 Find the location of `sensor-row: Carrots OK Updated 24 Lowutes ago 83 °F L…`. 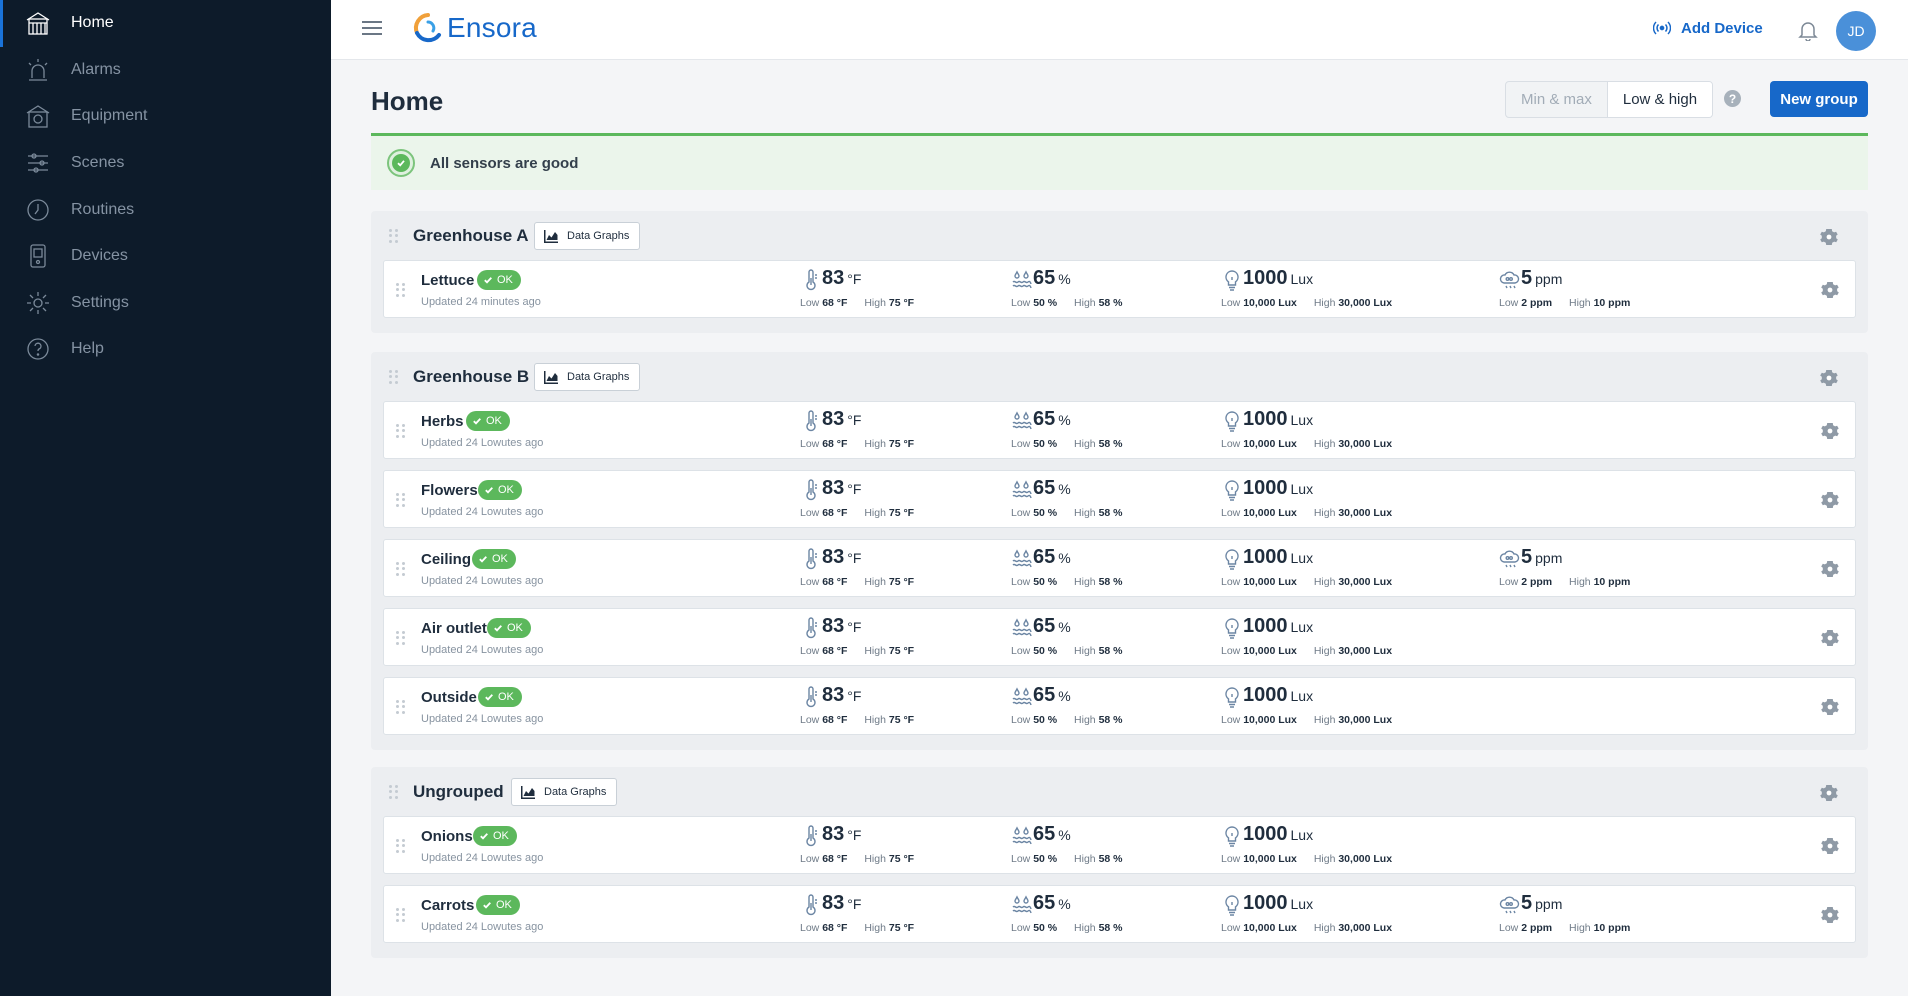

sensor-row: Carrots OK Updated 24 Lowutes ago 83 °F L… is located at coordinates (1119, 914).